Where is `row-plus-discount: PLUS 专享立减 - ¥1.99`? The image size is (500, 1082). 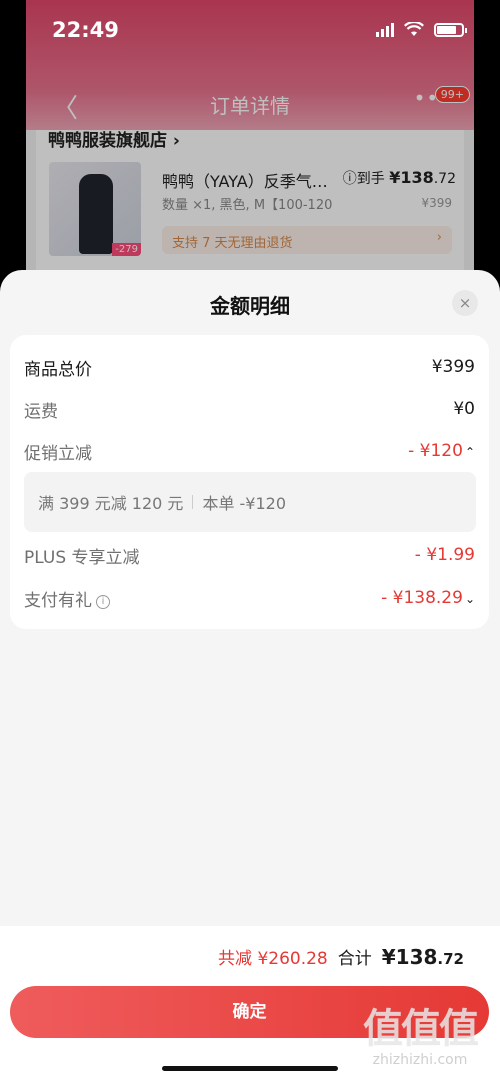 row-plus-discount: PLUS 专享立减 - ¥1.99 is located at coordinates (249, 555).